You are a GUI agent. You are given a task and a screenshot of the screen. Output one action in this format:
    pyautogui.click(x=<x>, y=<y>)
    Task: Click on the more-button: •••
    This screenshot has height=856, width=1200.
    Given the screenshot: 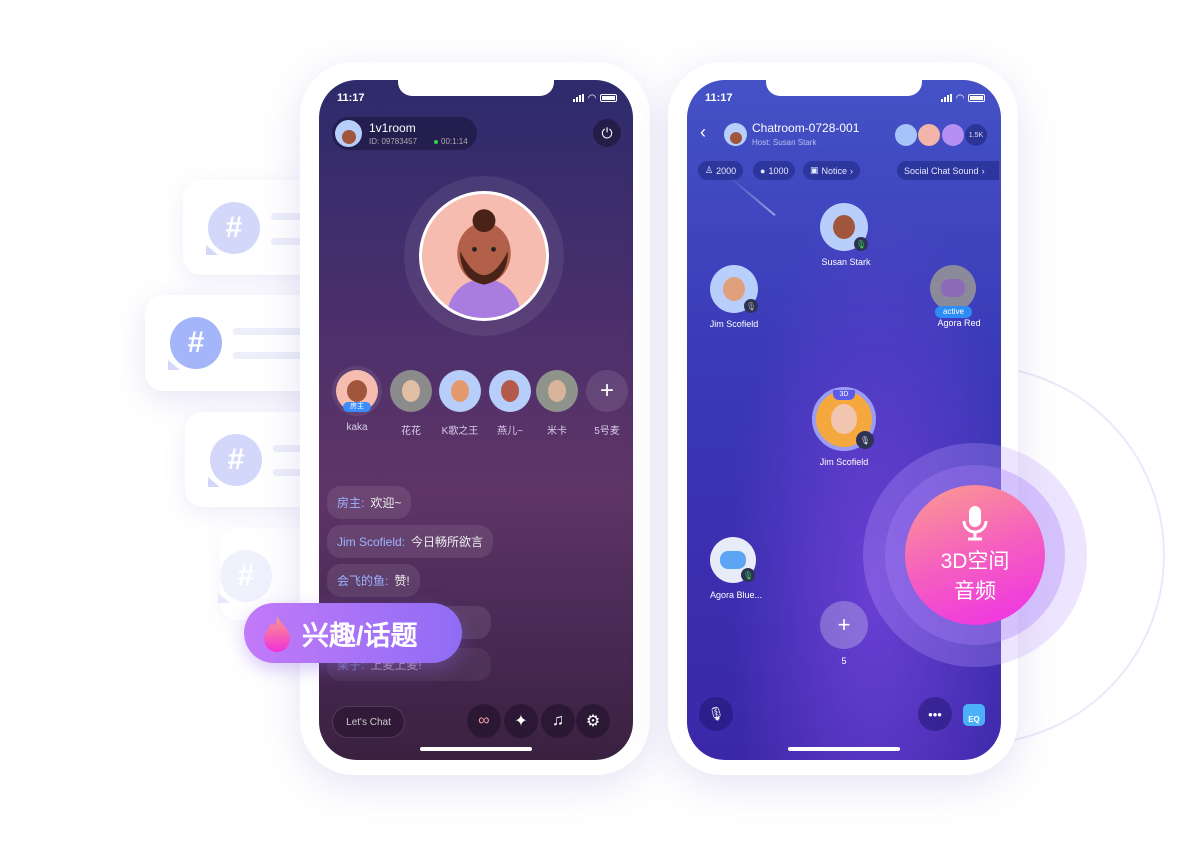 What is the action you would take?
    pyautogui.click(x=935, y=714)
    